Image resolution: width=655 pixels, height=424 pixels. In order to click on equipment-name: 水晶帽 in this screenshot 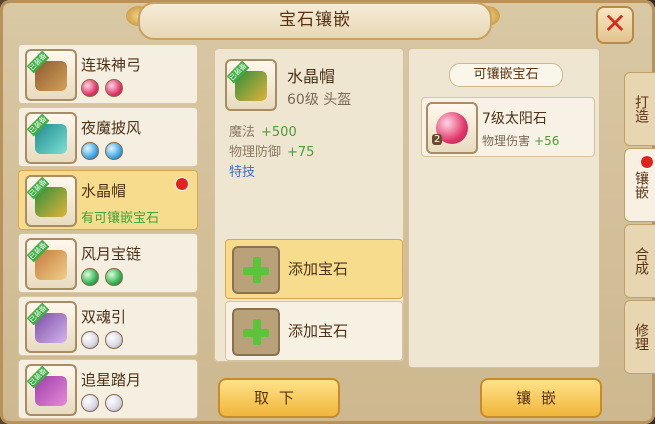, I will do `click(104, 191)`.